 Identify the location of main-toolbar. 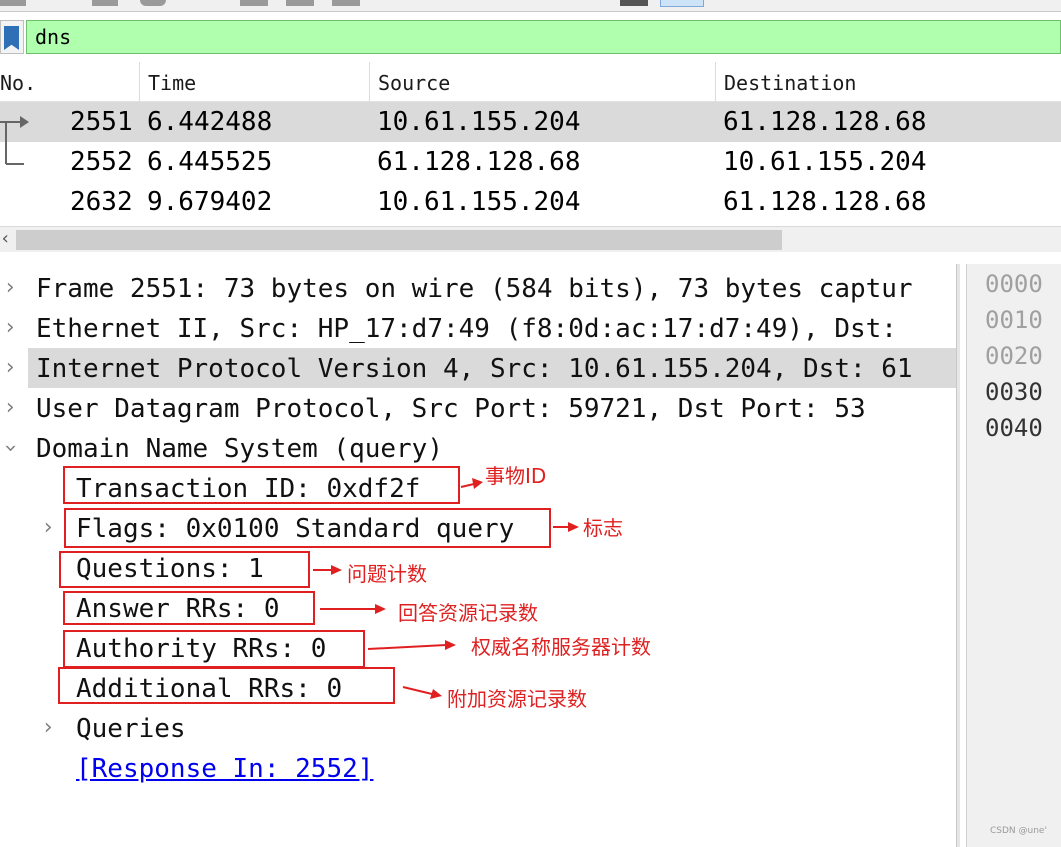
(530, 6).